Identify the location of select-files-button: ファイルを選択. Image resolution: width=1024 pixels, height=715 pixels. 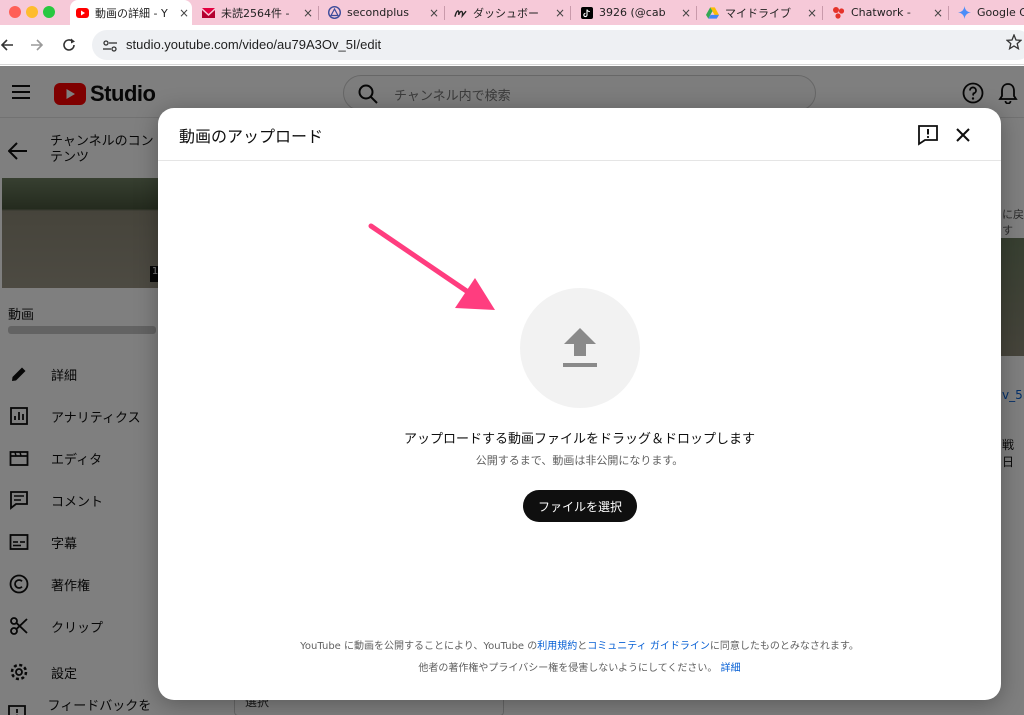
(580, 506).